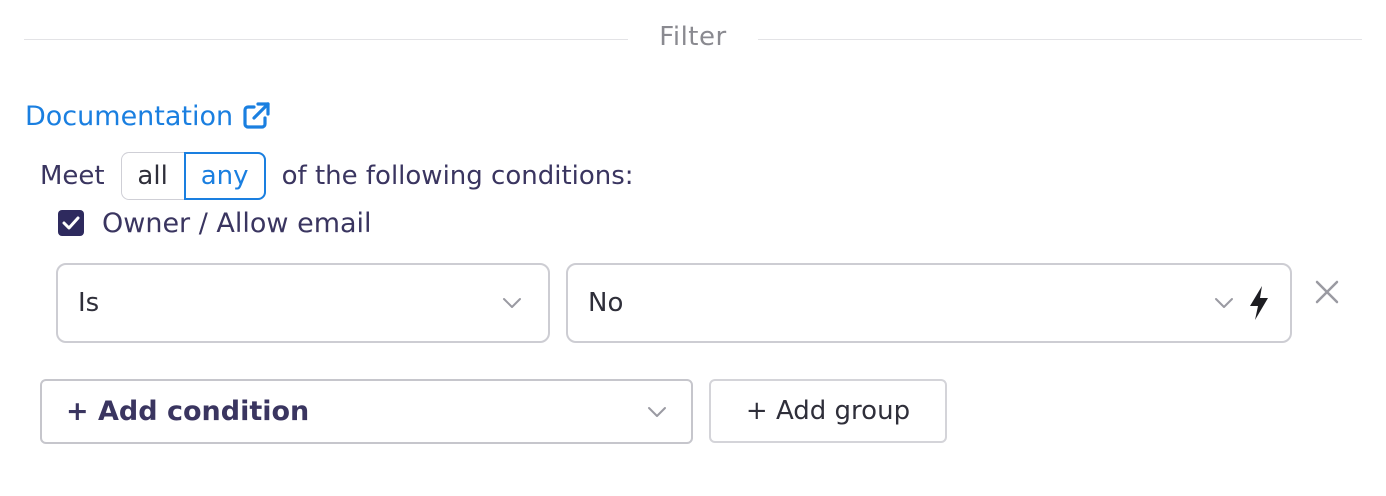  I want to click on section-header: Filter, so click(693, 40).